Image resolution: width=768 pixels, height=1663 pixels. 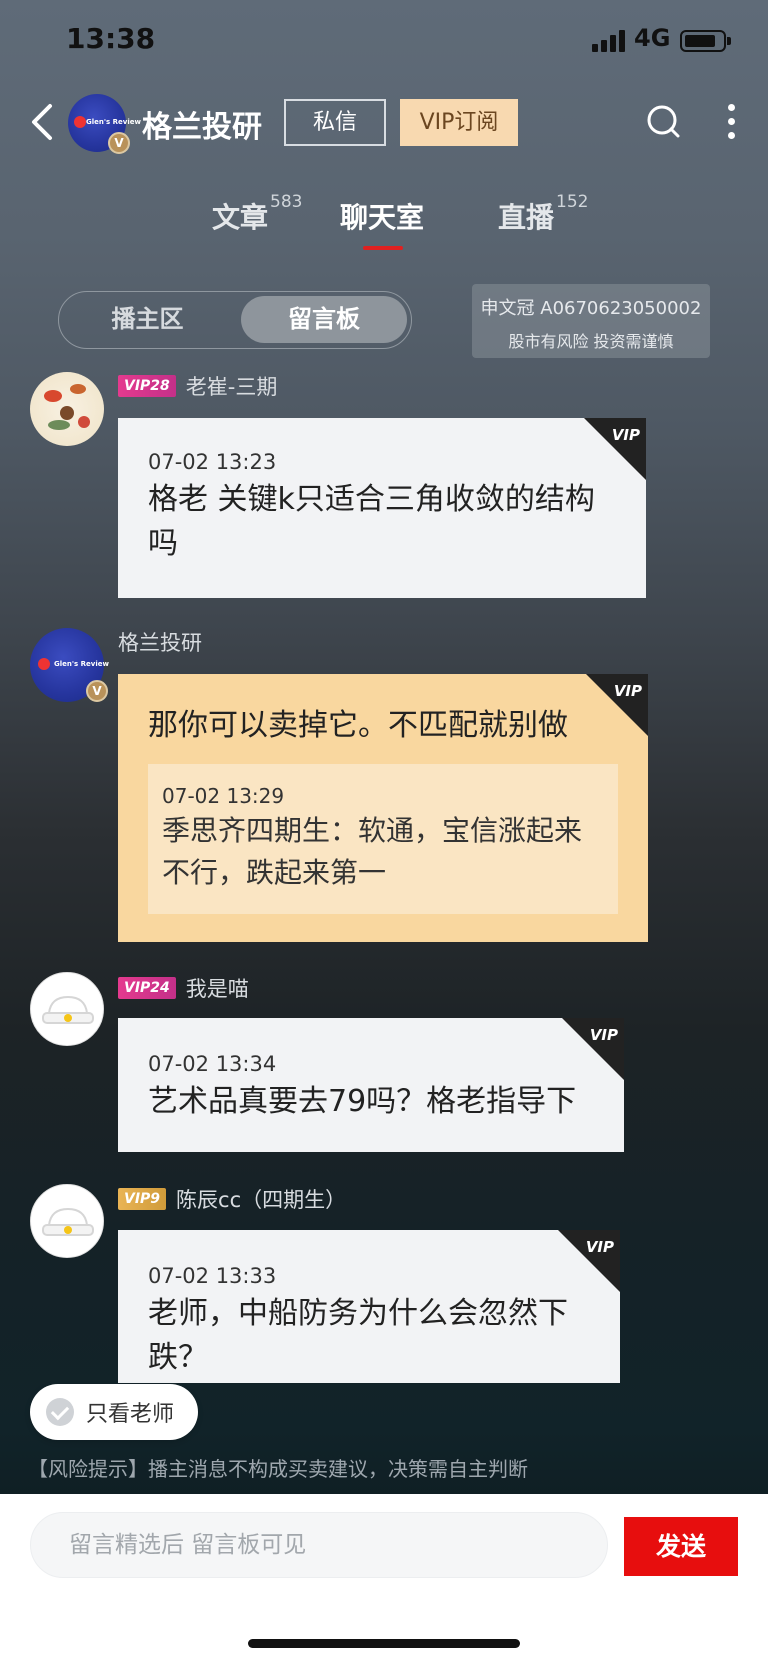 What do you see at coordinates (217, 988) in the screenshot?
I see `username: 我是喵` at bounding box center [217, 988].